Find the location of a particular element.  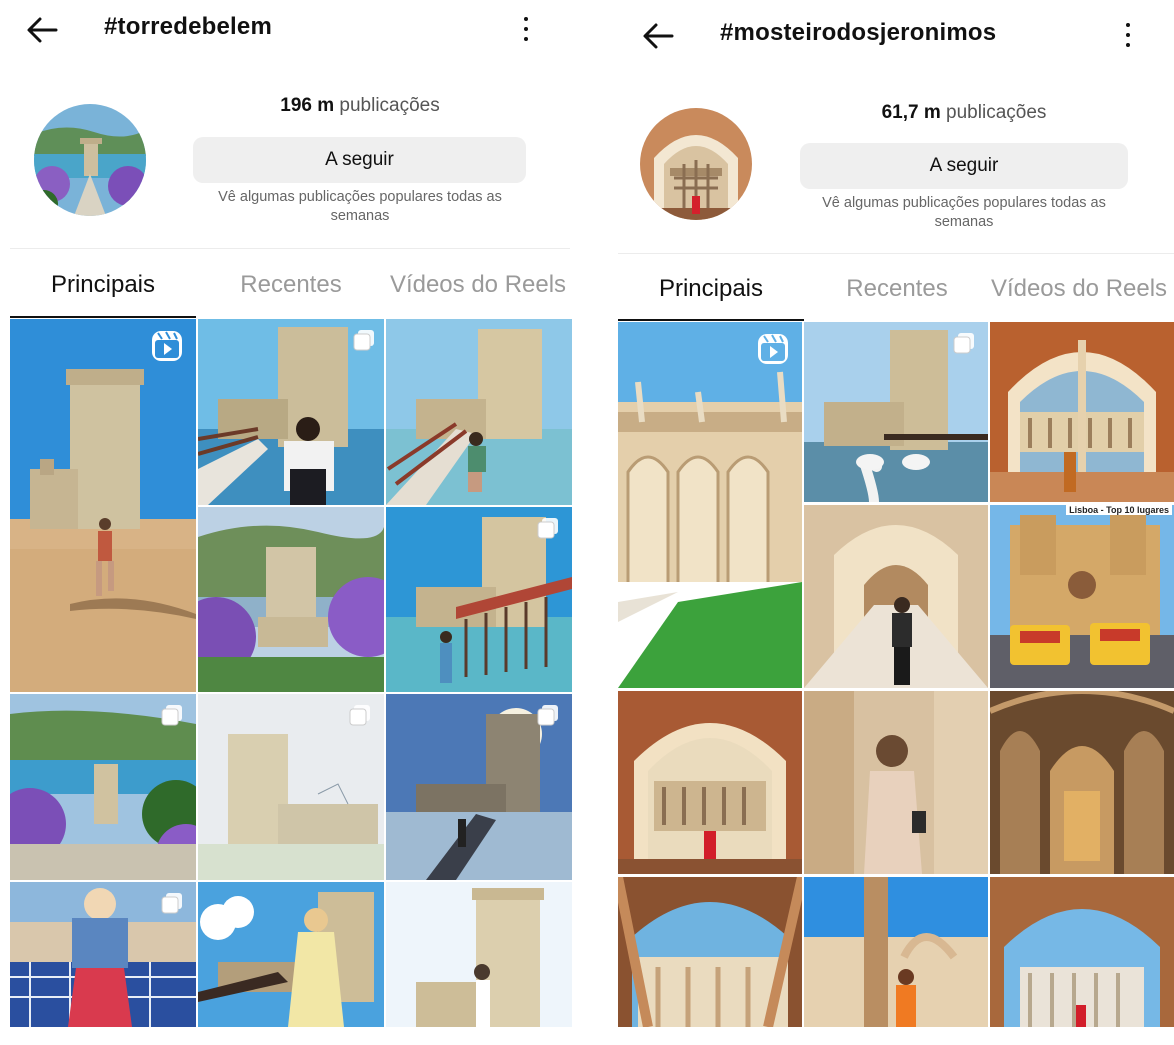

page-title: #torredebelem is located at coordinates (188, 26).